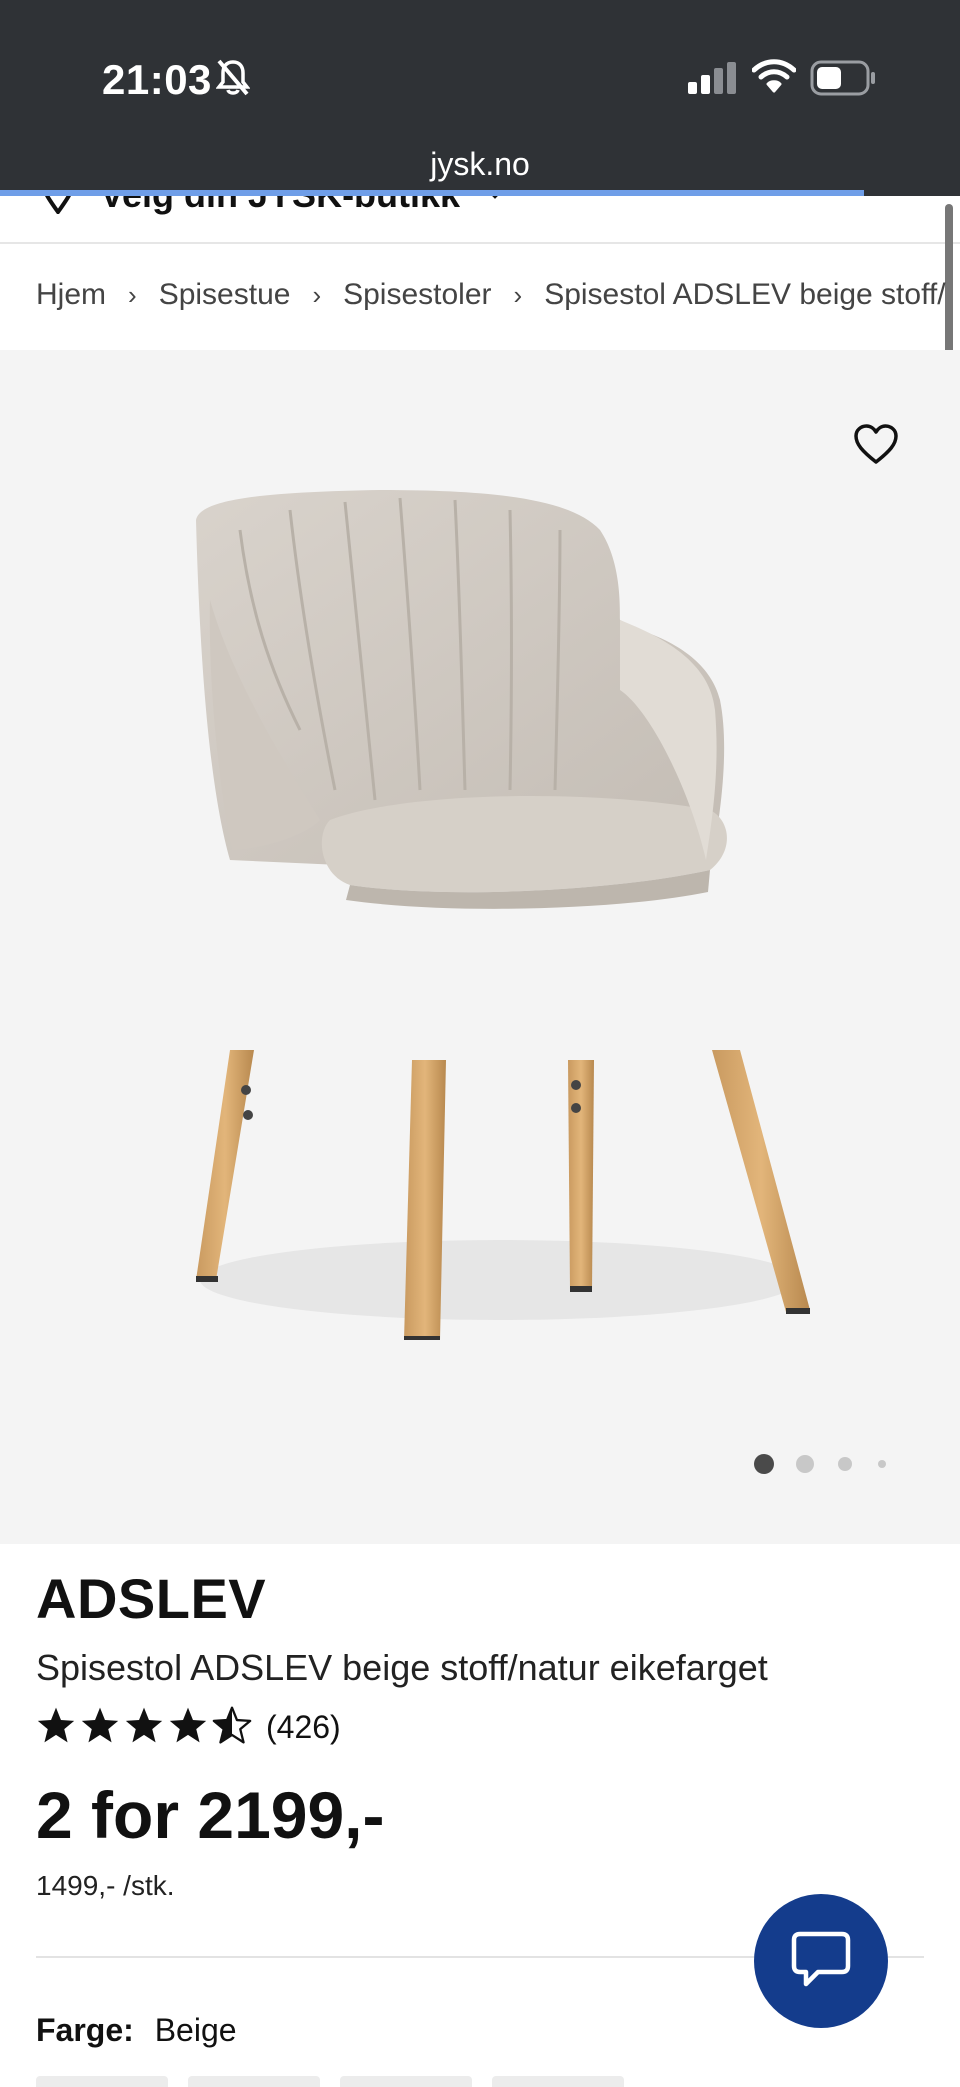 This screenshot has height=2087, width=960. What do you see at coordinates (232, 1727) in the screenshot?
I see `star-half-icon` at bounding box center [232, 1727].